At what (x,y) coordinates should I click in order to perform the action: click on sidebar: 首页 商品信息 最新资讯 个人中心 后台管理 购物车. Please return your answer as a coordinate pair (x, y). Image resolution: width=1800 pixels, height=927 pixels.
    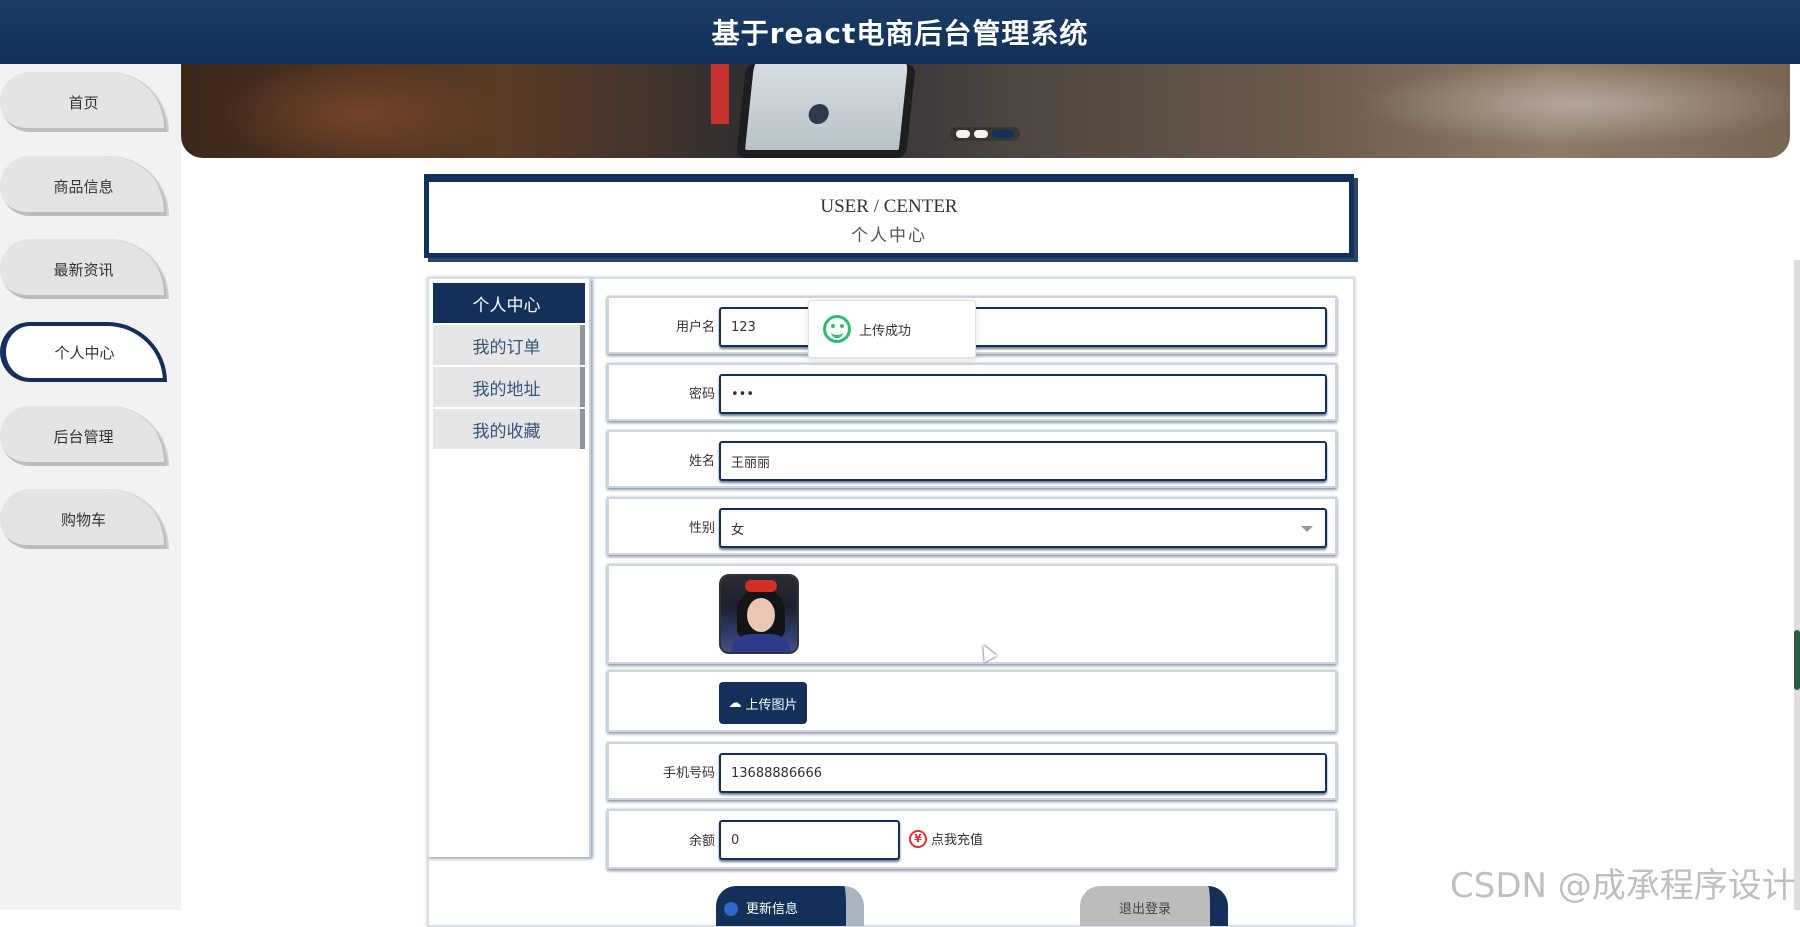
    Looking at the image, I should click on (90, 487).